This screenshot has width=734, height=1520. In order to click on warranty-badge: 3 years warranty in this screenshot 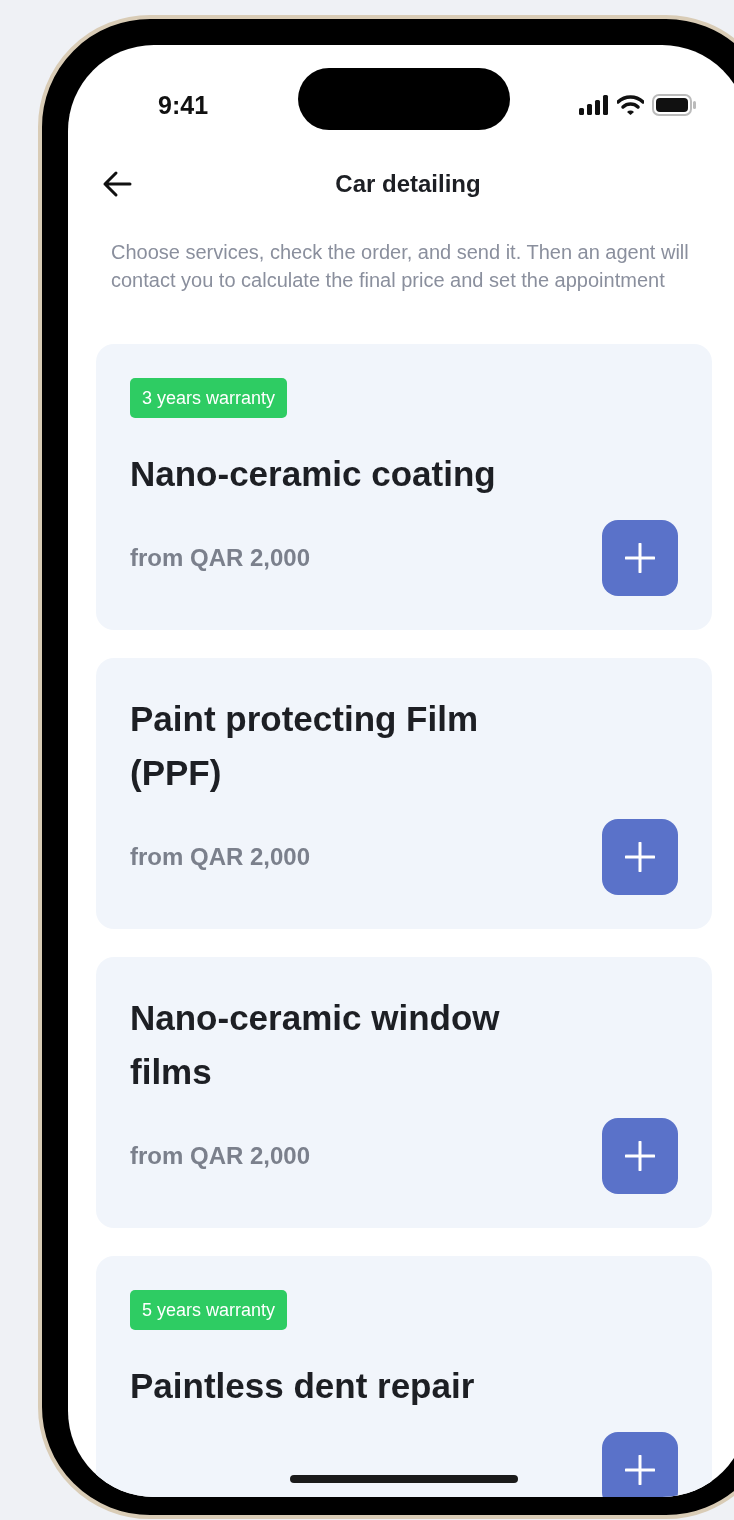, I will do `click(209, 398)`.